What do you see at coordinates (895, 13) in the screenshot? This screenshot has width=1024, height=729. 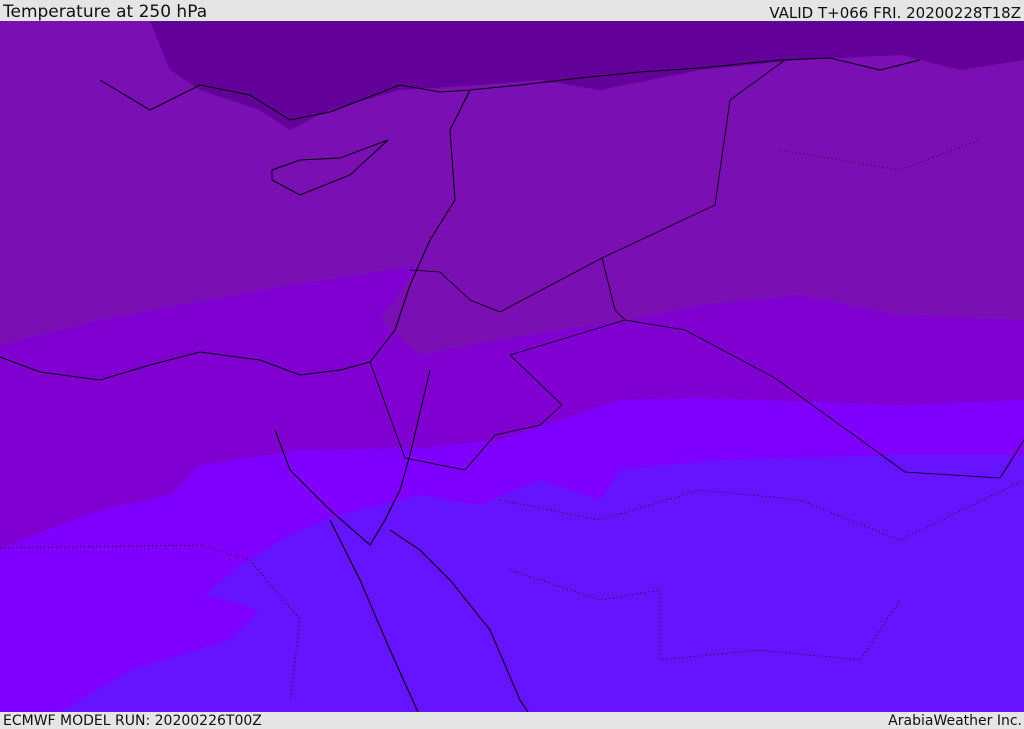 I see `valid-time: VALID T+066 FRI. 20200228T18Z` at bounding box center [895, 13].